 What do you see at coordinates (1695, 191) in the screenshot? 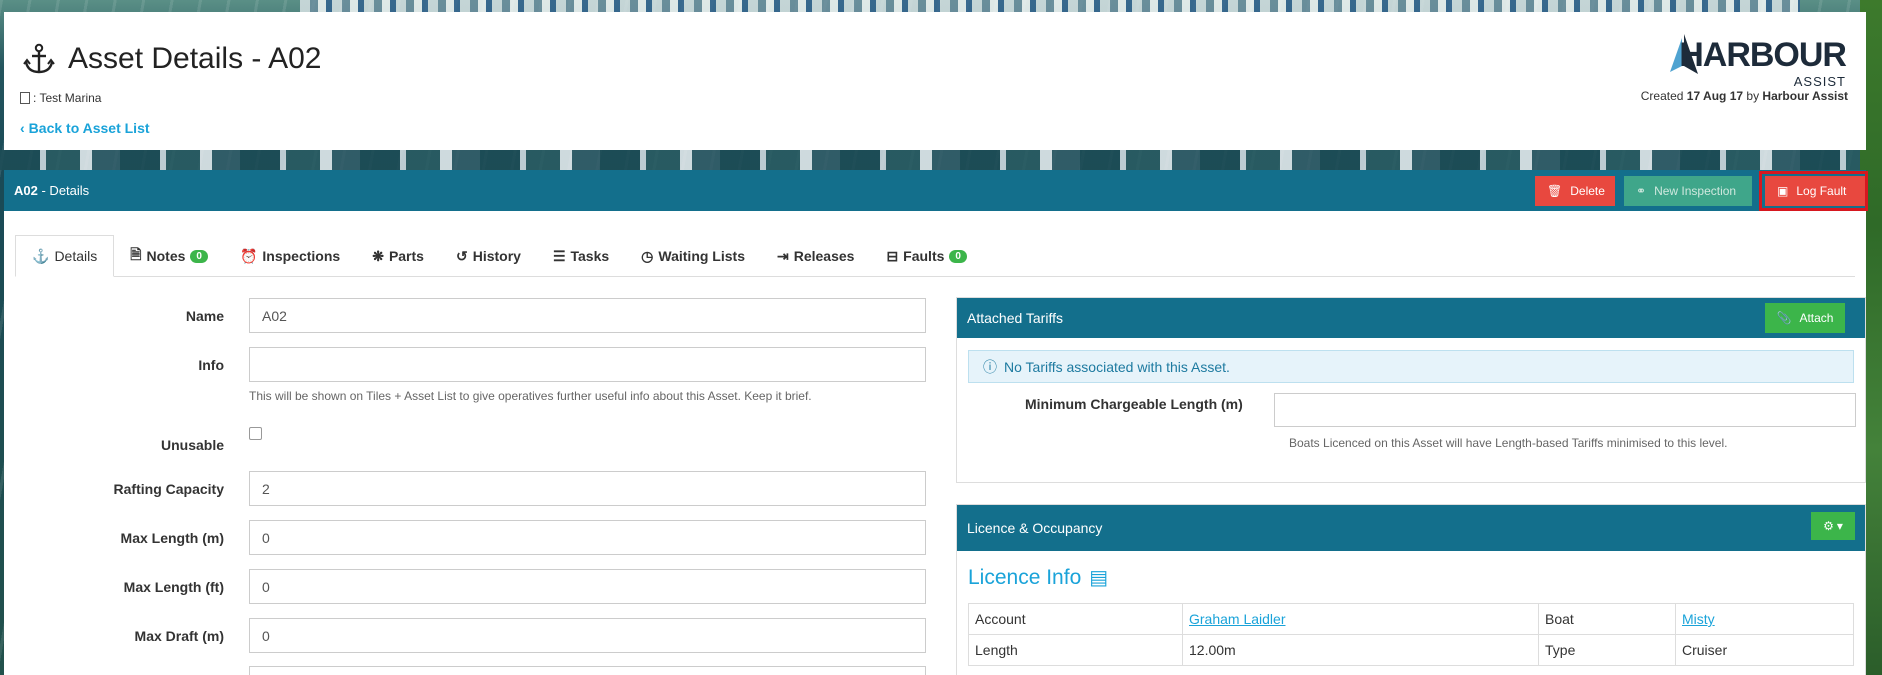
I see `new-inspection-label: New Inspection` at bounding box center [1695, 191].